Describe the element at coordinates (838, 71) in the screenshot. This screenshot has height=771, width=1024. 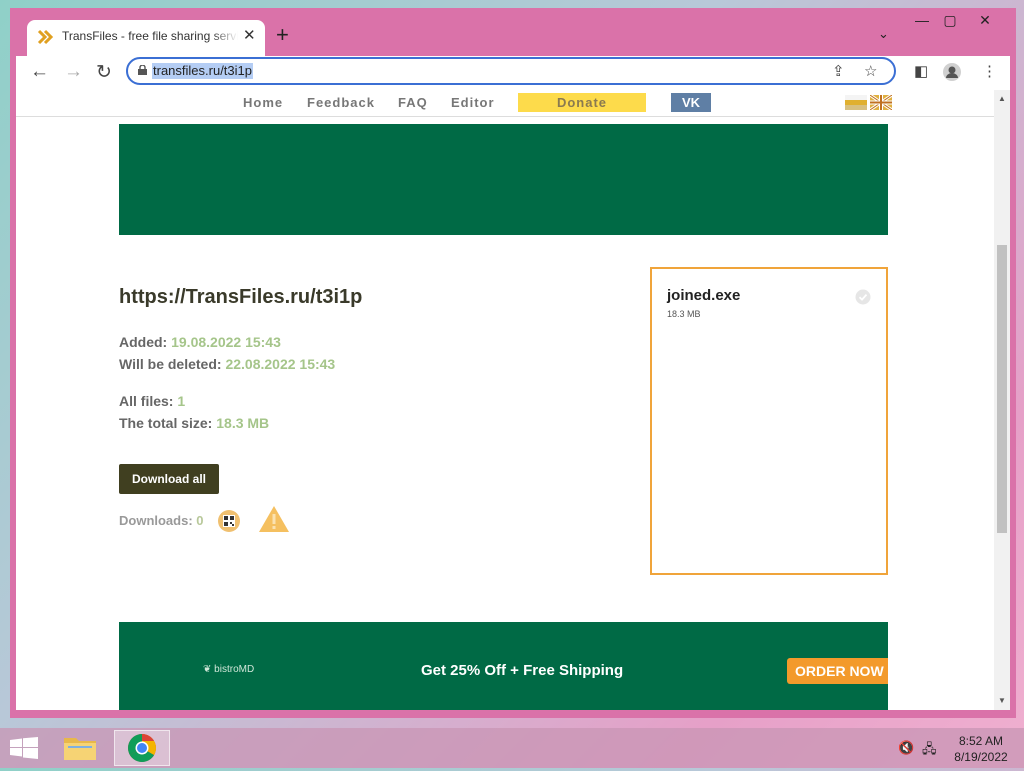
I see `share-icon: ⇪` at that location.